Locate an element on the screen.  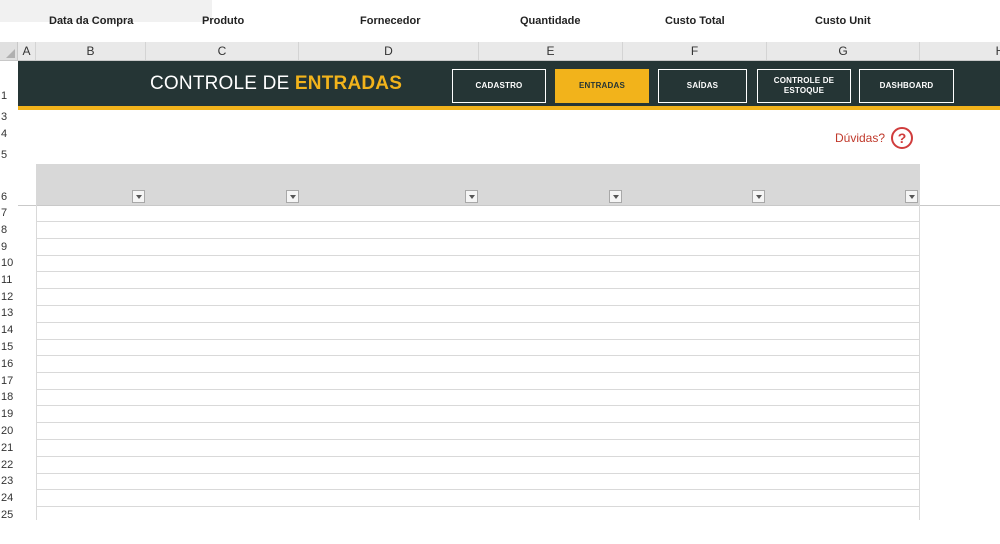
nav-button-entradas: ENTRADAS is located at coordinates (602, 86).